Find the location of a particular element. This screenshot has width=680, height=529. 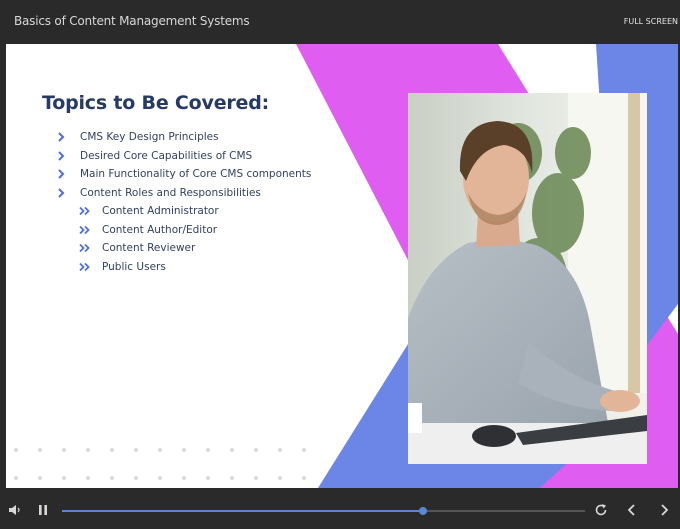

blue-stripe-bottom is located at coordinates (363, 416).